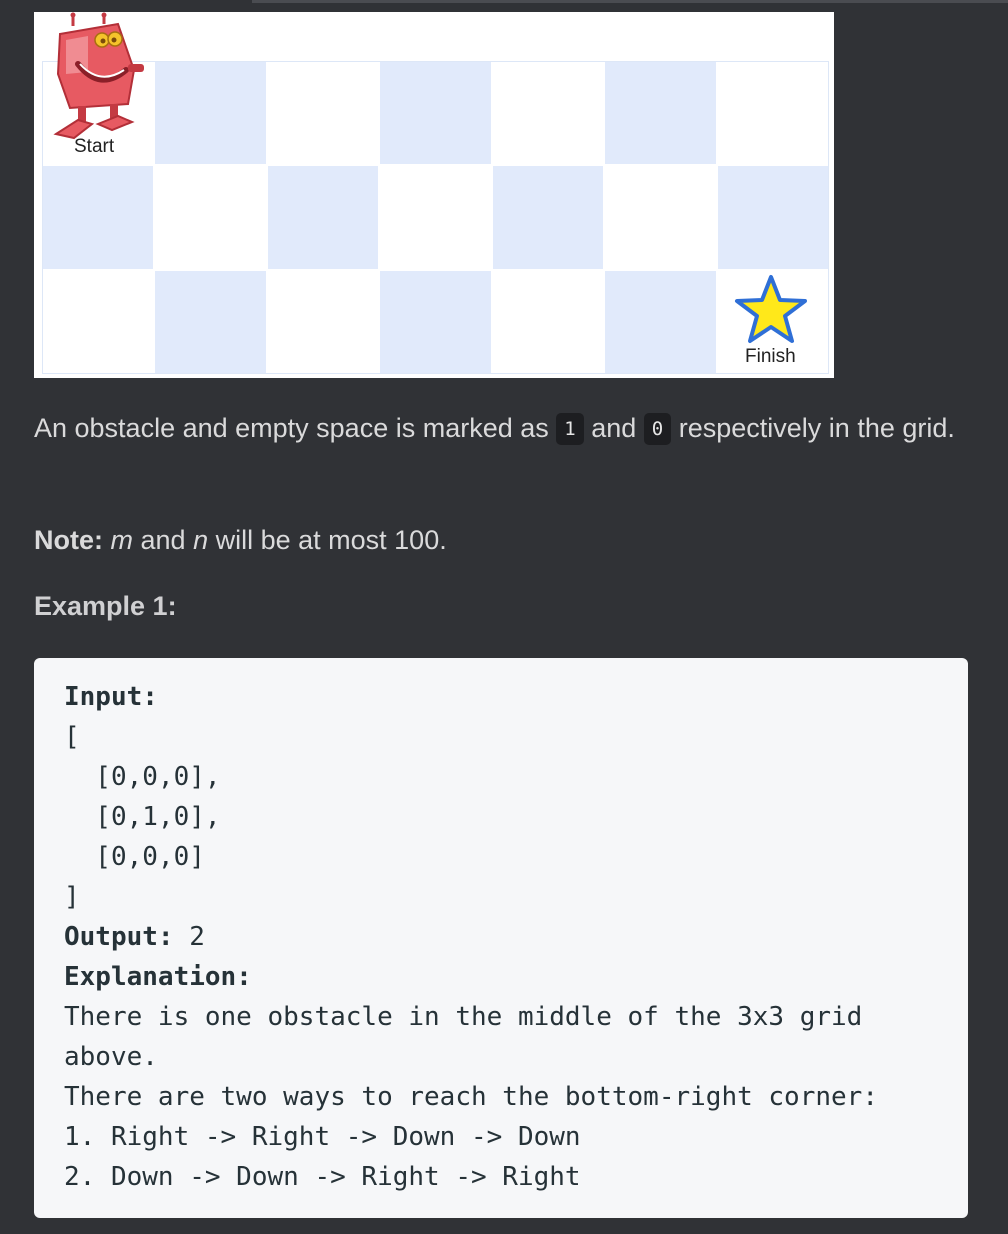  What do you see at coordinates (813, 428) in the screenshot?
I see `description-text: respectively in the grid.` at bounding box center [813, 428].